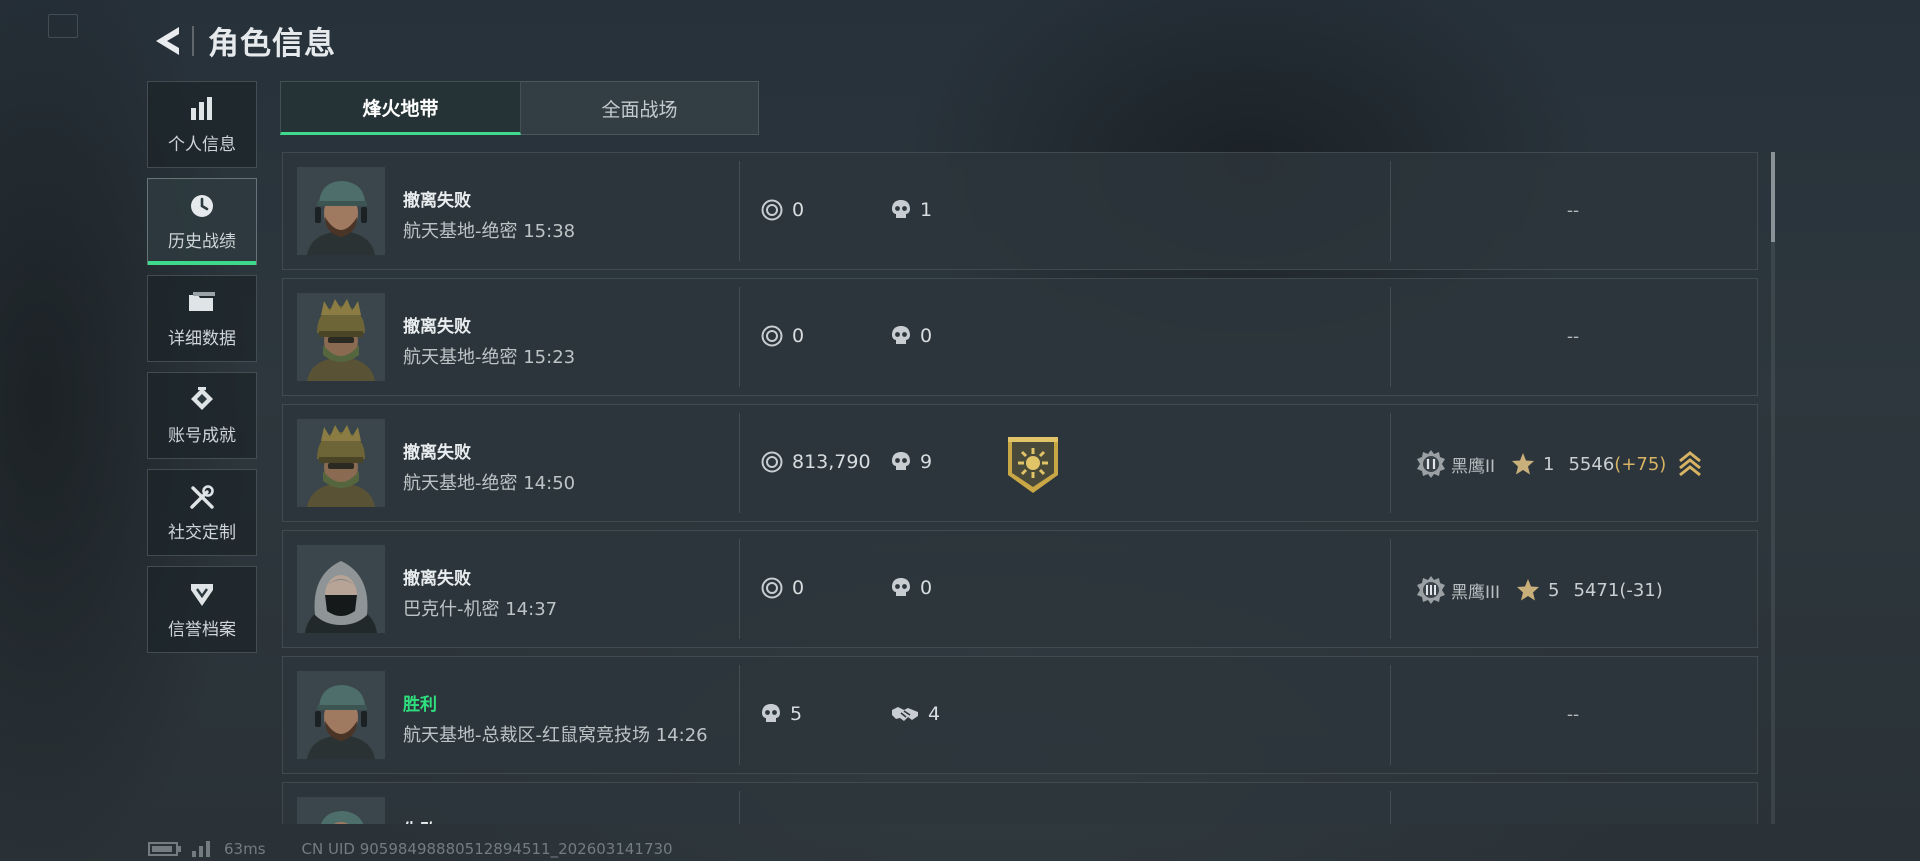 Image resolution: width=1920 pixels, height=861 pixels. Describe the element at coordinates (1573, 715) in the screenshot. I see `rank-empty: --` at that location.